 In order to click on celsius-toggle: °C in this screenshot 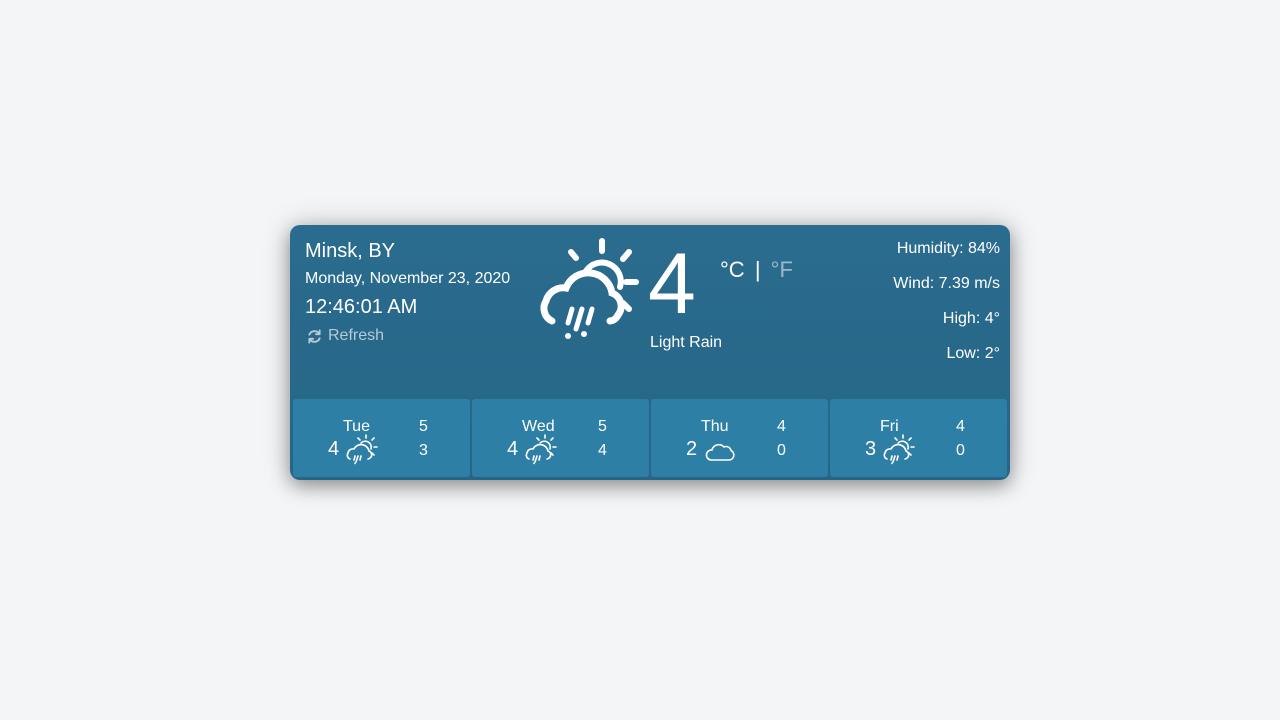, I will do `click(732, 269)`.